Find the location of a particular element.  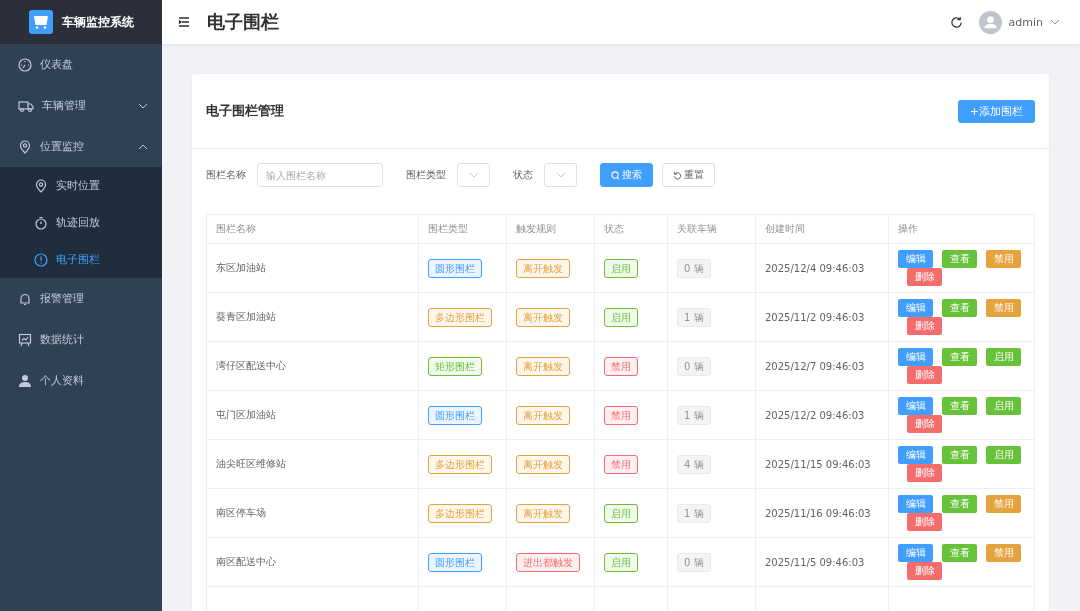

sidebar-item: 位置监控 is located at coordinates (81, 146).